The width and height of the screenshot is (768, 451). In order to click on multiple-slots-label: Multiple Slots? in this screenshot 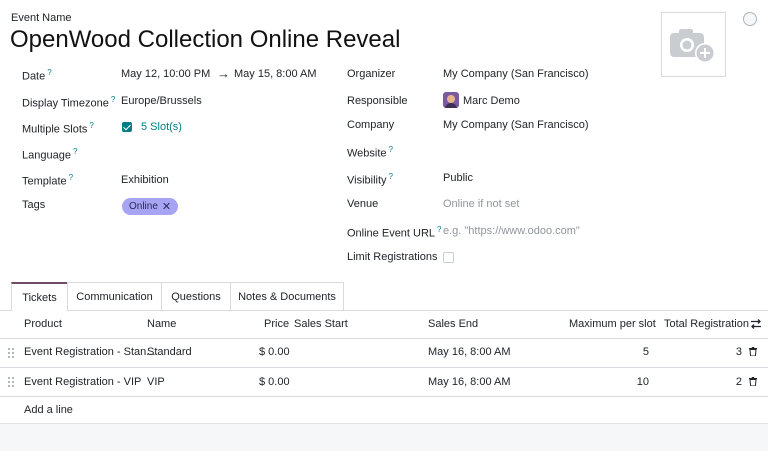, I will do `click(58, 128)`.